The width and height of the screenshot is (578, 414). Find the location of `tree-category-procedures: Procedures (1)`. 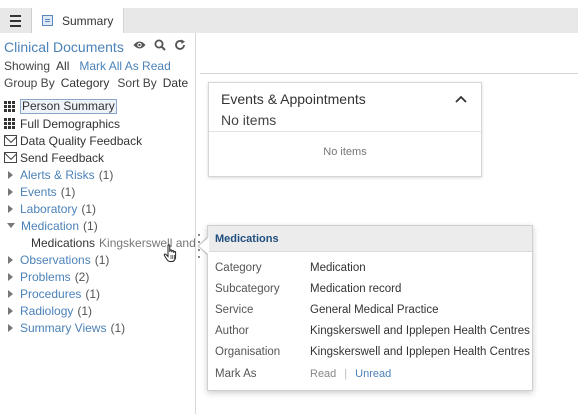

tree-category-procedures: Procedures (1) is located at coordinates (98, 293).